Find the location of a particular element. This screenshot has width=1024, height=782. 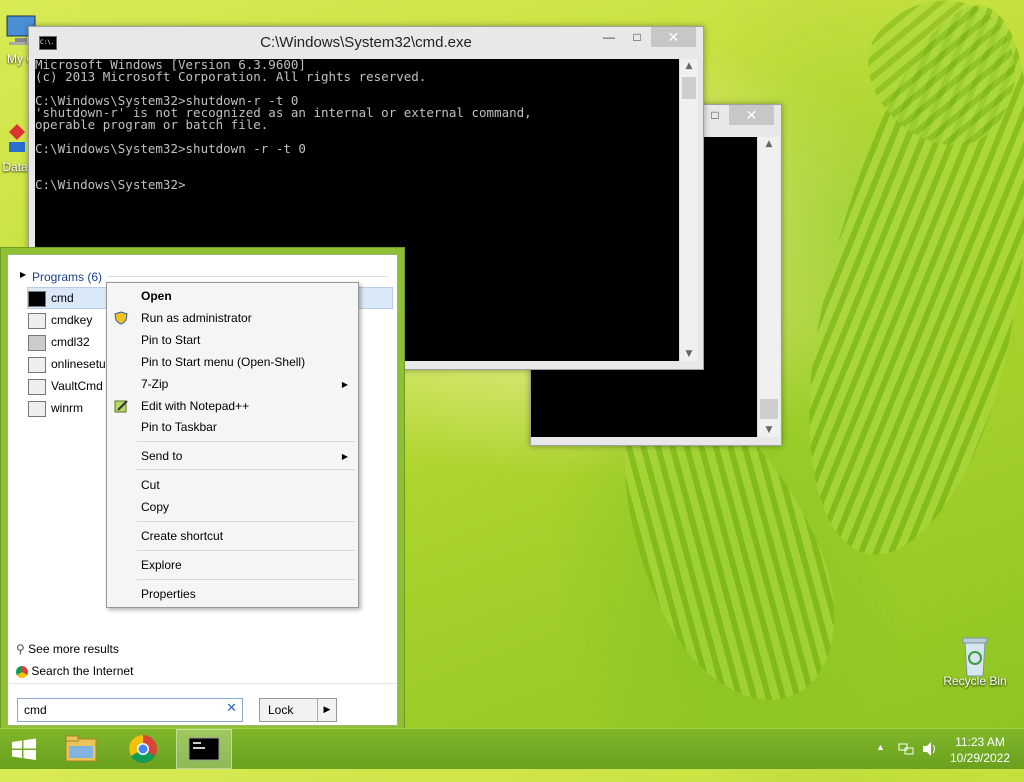

menu-item-edit-with-notepad-plus-plus: Edit with Notepad++ is located at coordinates (195, 406).